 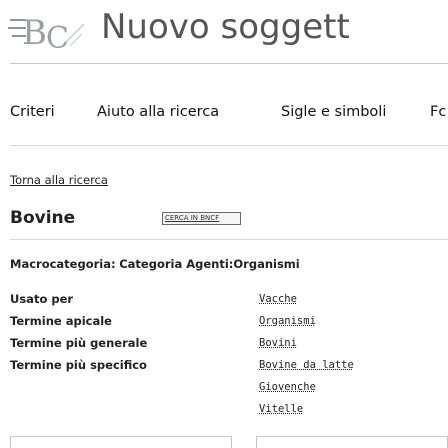 I want to click on nav-item-criteri: Criteri, so click(x=32, y=112).